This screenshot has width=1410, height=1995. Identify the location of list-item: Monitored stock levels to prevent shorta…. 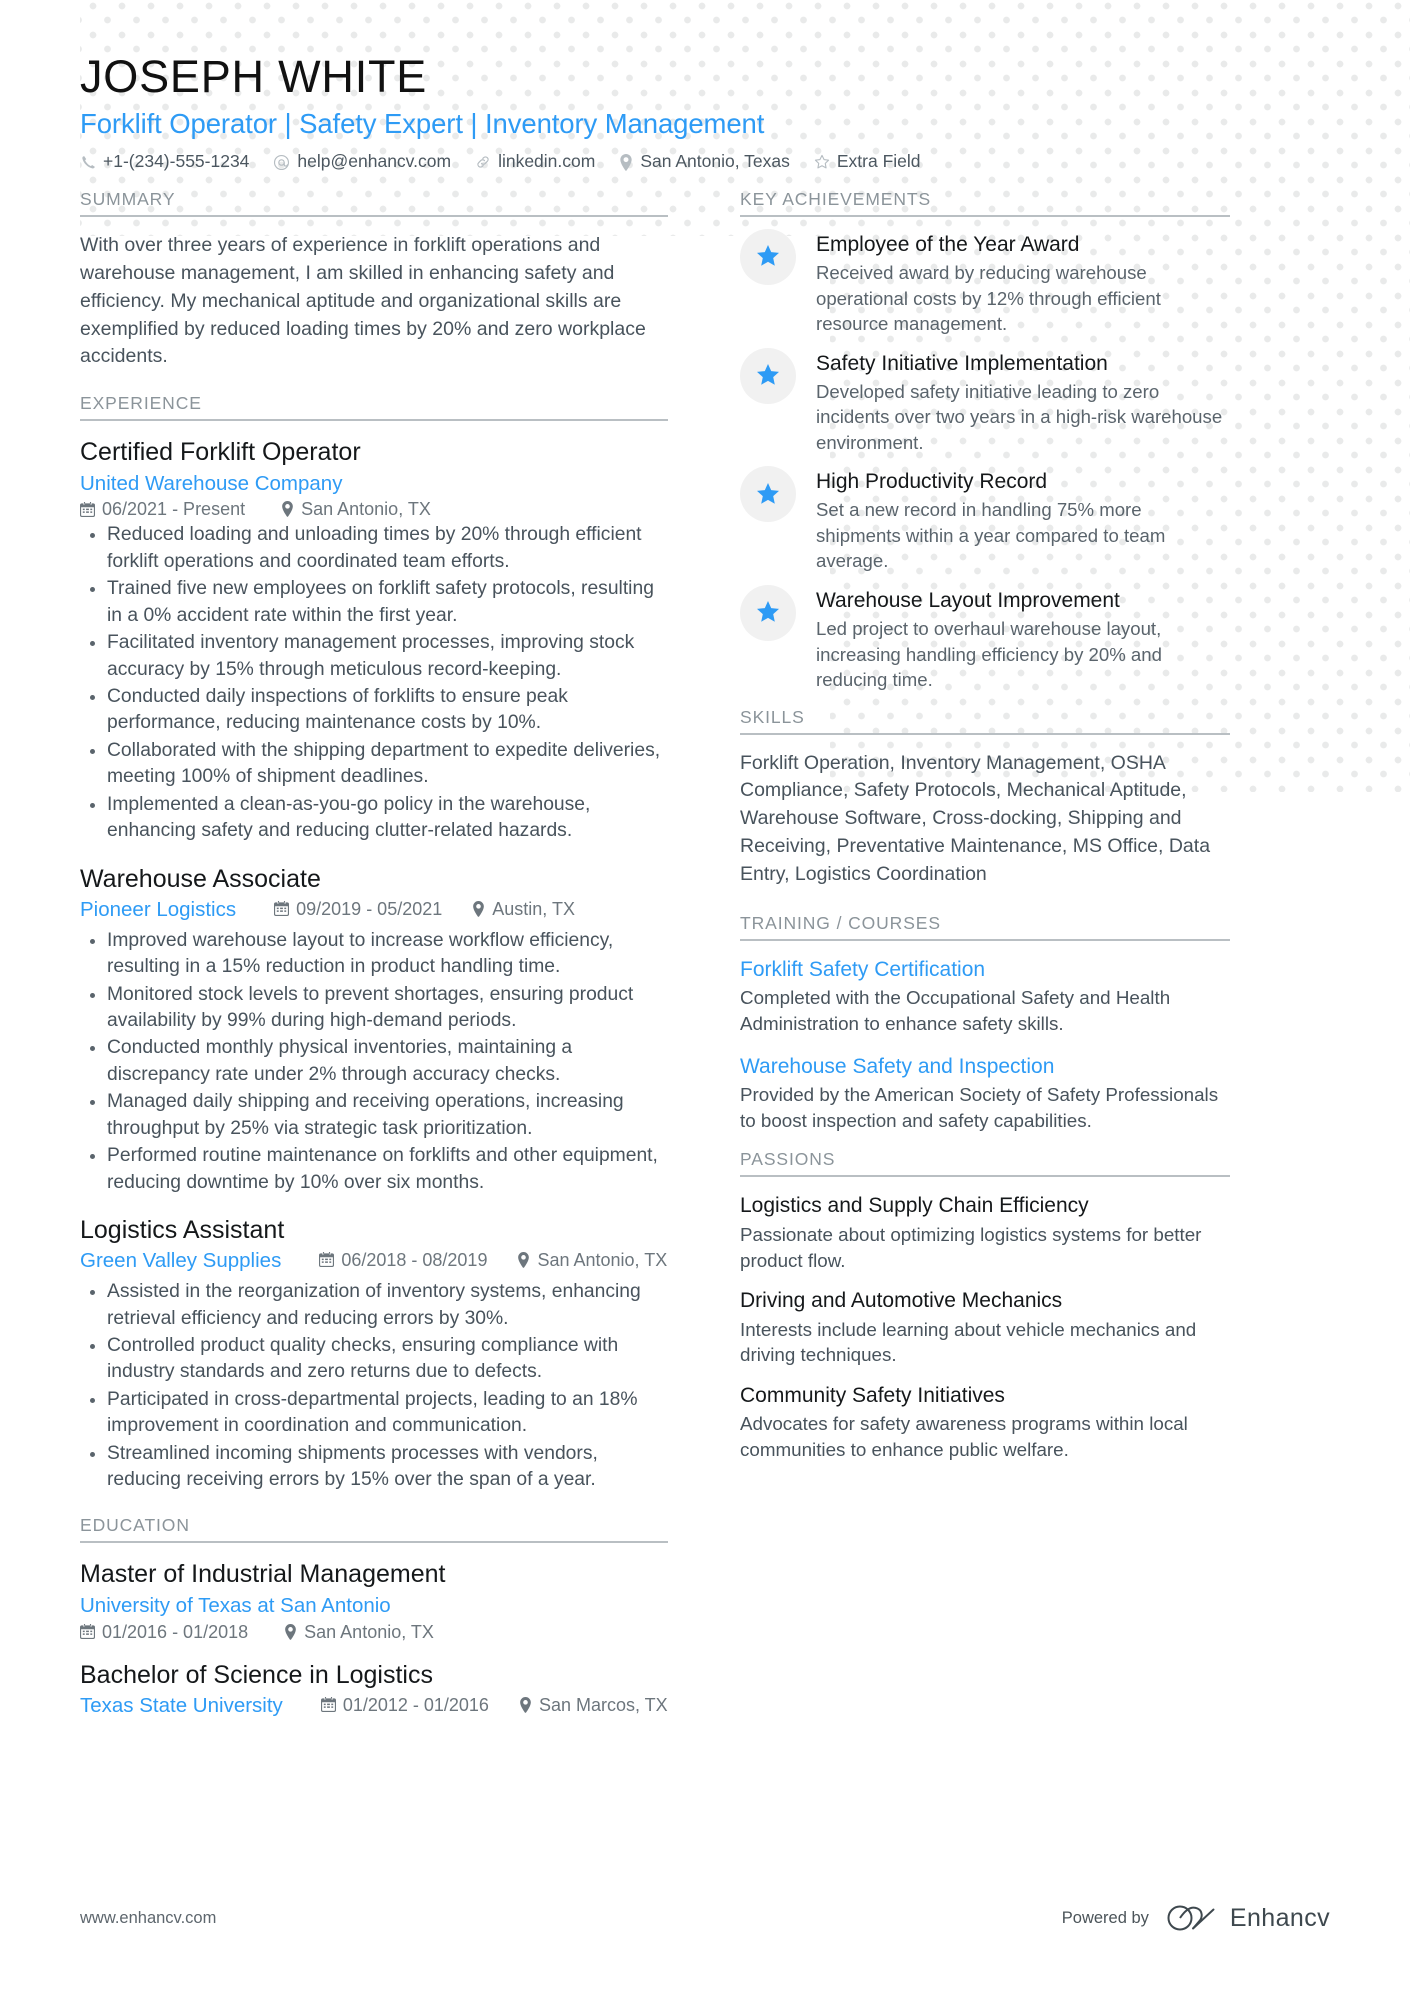
(374, 1008).